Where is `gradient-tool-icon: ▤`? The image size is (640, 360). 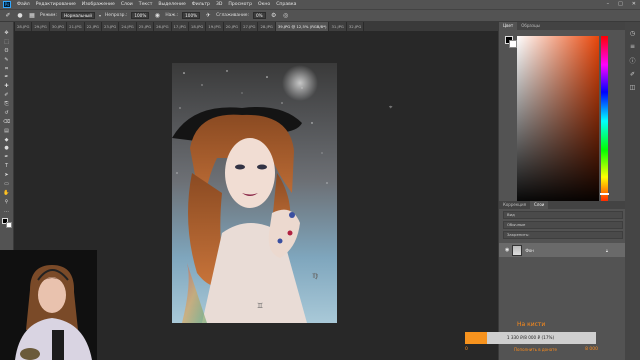
gradient-tool-icon: ▤ is located at coordinates (6, 131).